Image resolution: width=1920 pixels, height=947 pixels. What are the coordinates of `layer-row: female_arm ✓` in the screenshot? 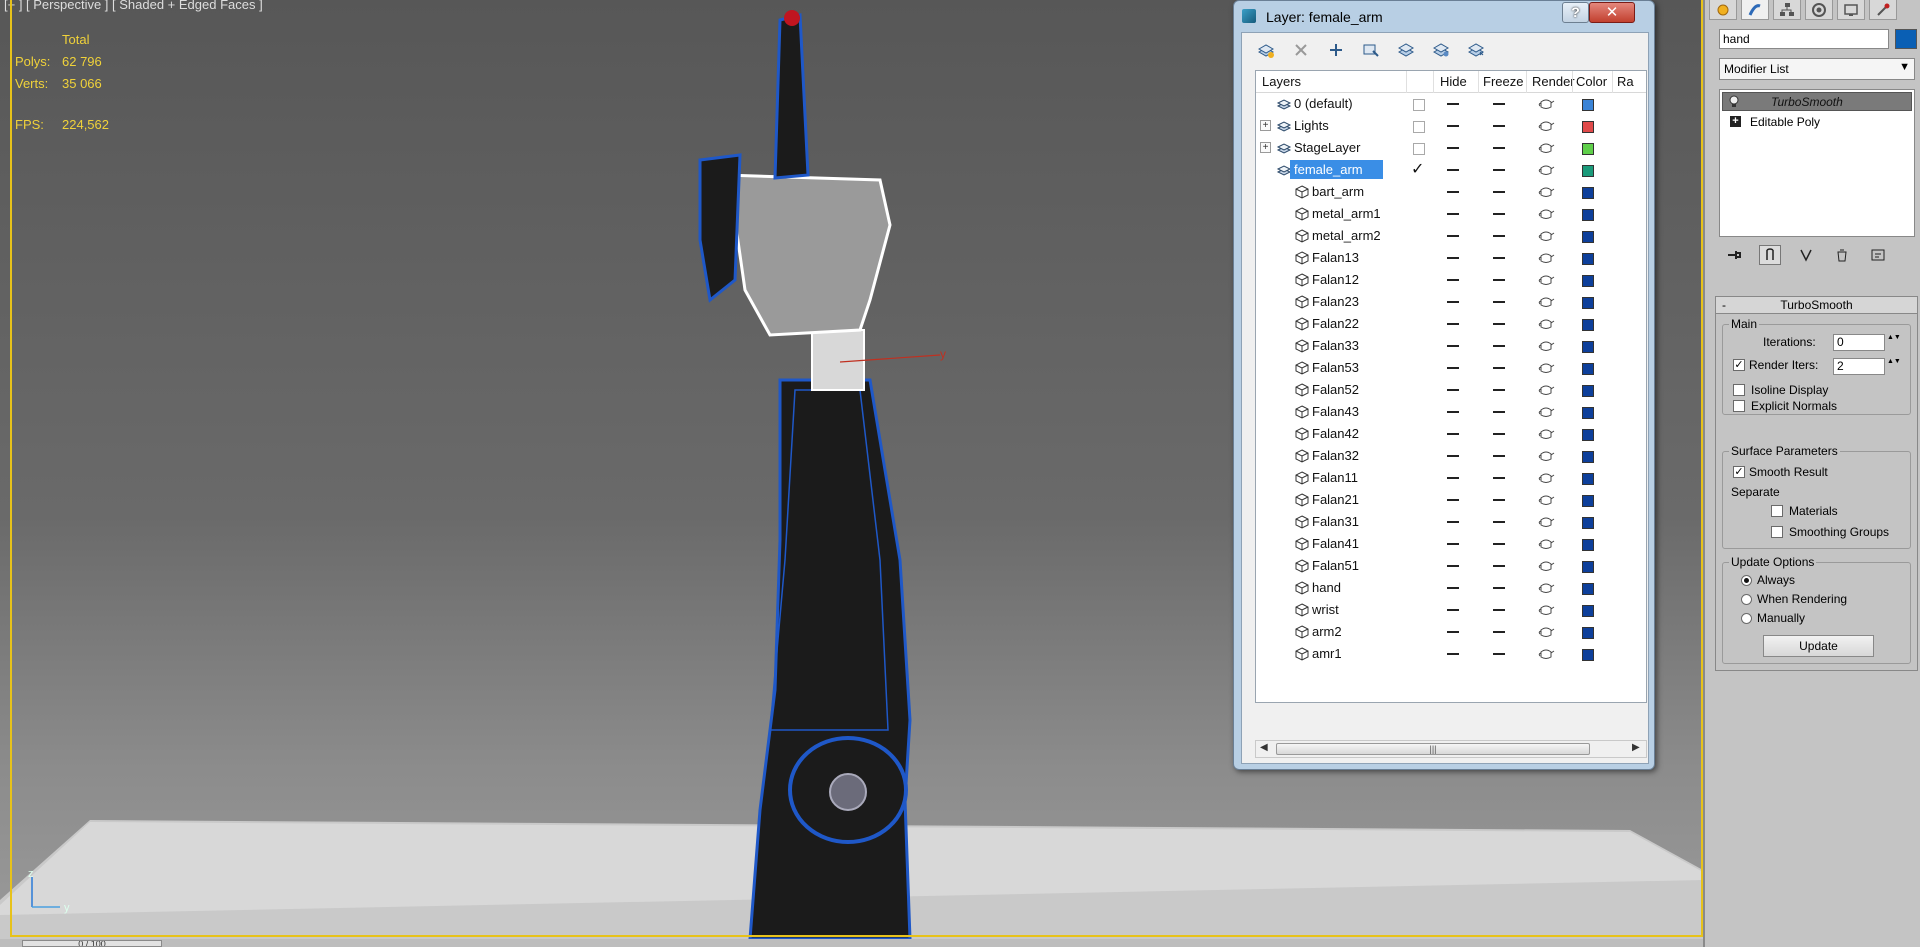 It's located at (1451, 170).